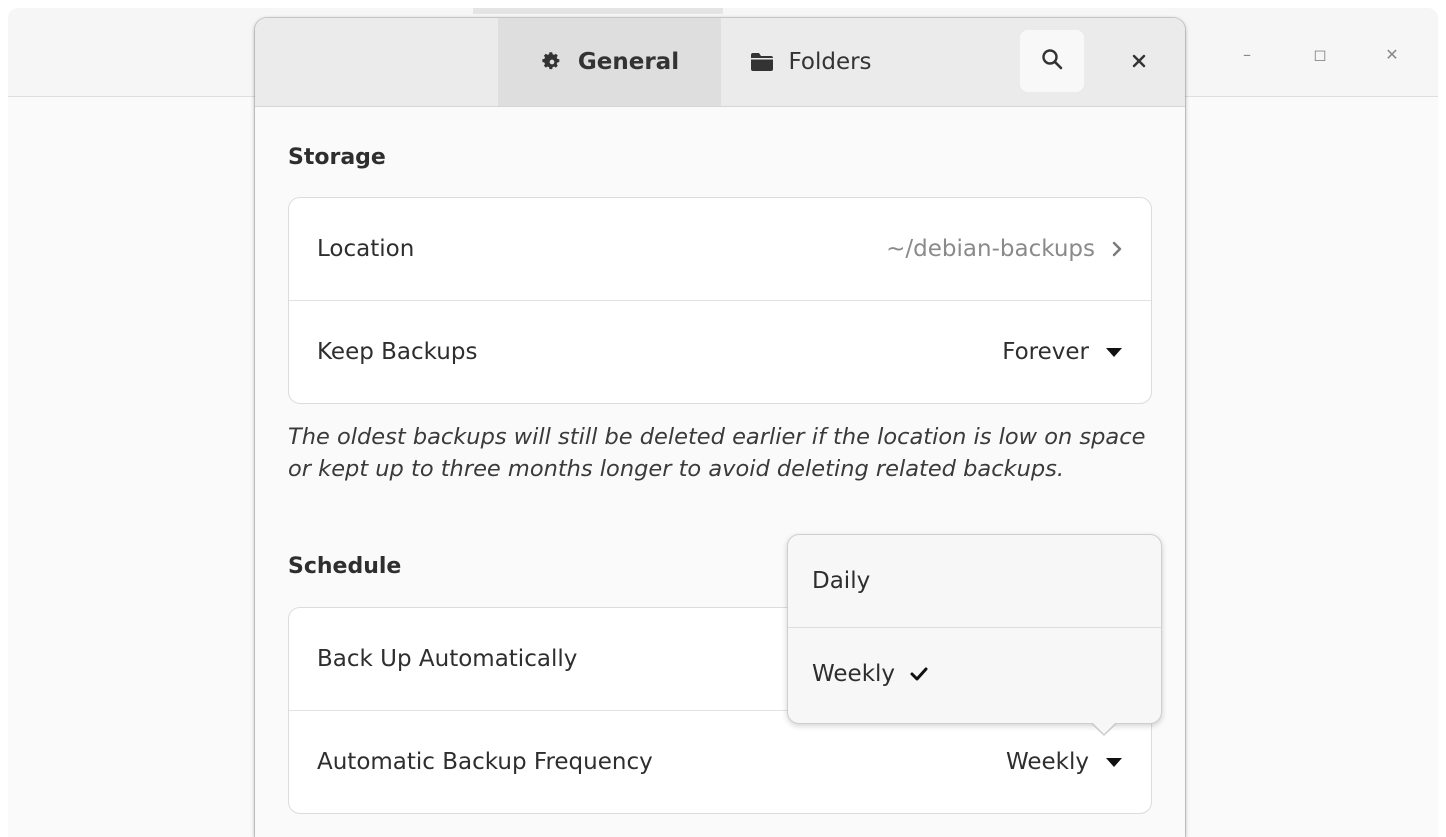 The image size is (1446, 837). Describe the element at coordinates (345, 566) in the screenshot. I see `schedule-section-title: Schedule` at that location.